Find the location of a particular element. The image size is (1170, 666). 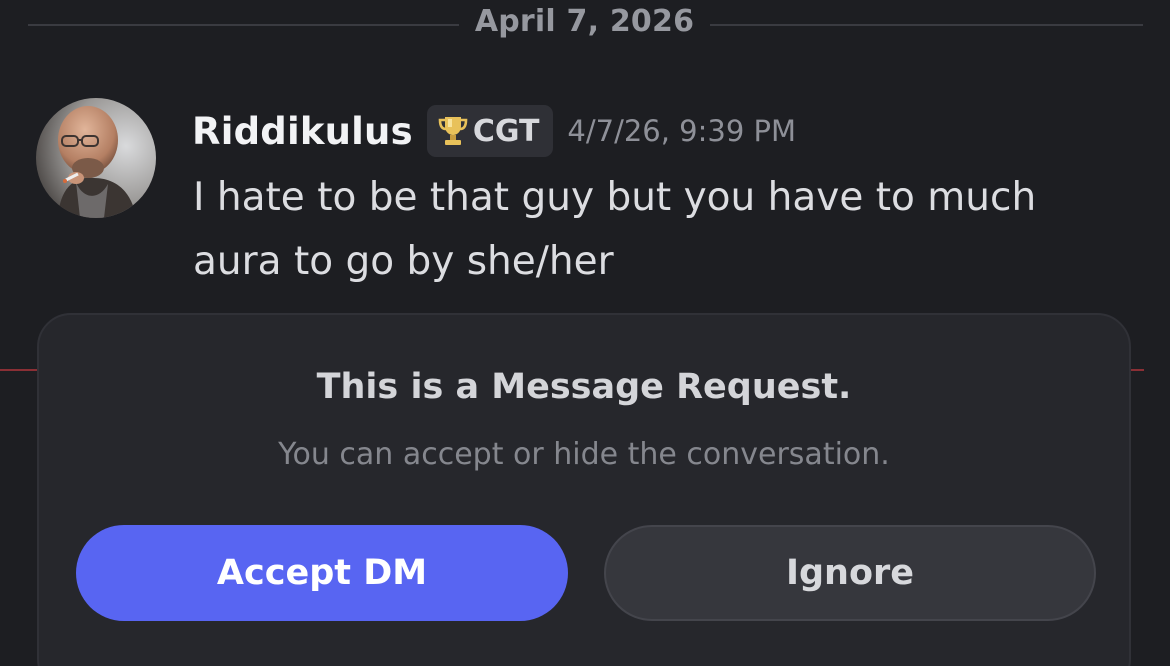

message-header: Riddikulus CGT 4/7/26, 9:39 PM is located at coordinates (494, 131).